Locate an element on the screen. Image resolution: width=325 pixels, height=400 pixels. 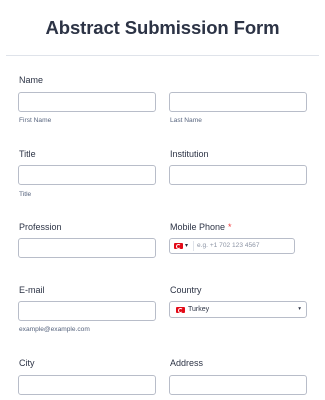
mobile-phone-label-text: Mobile Phone is located at coordinates (198, 227).